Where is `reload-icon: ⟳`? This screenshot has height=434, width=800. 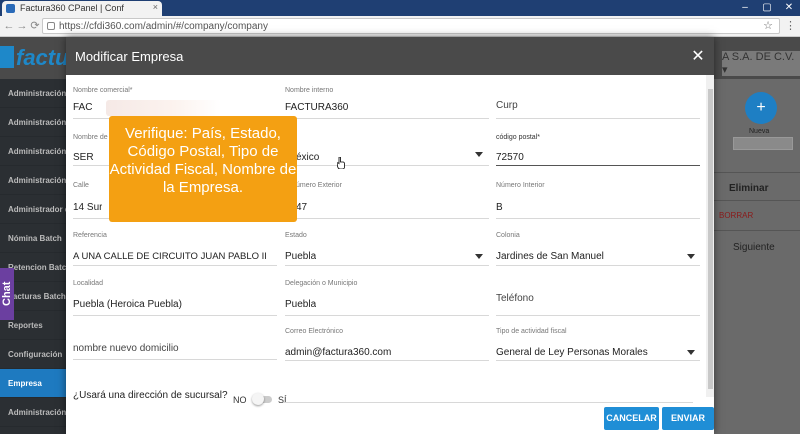 reload-icon: ⟳ is located at coordinates (35, 26).